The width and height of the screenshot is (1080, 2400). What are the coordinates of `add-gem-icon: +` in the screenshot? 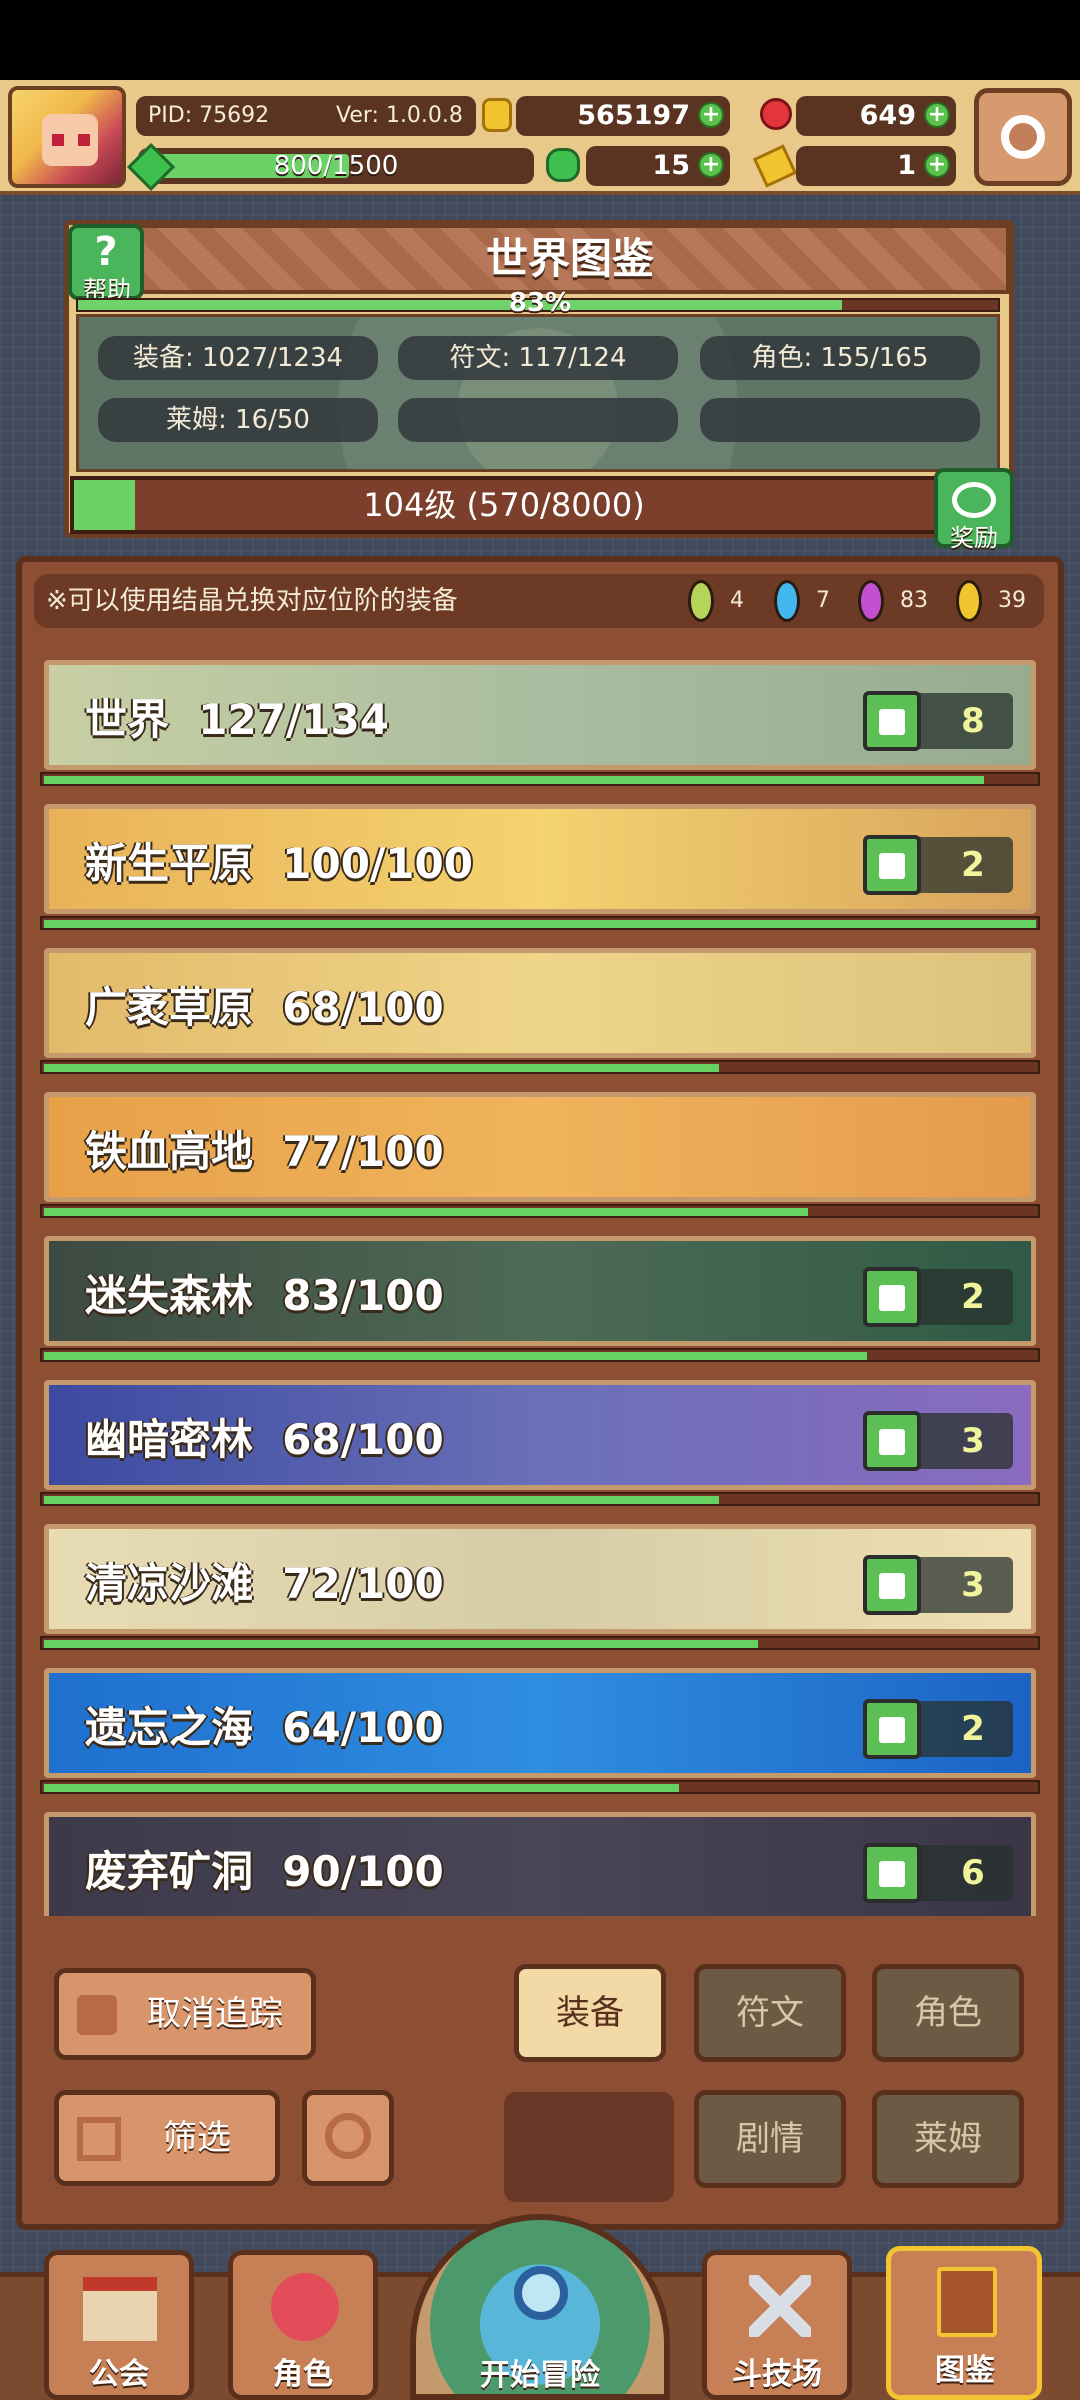 It's located at (937, 115).